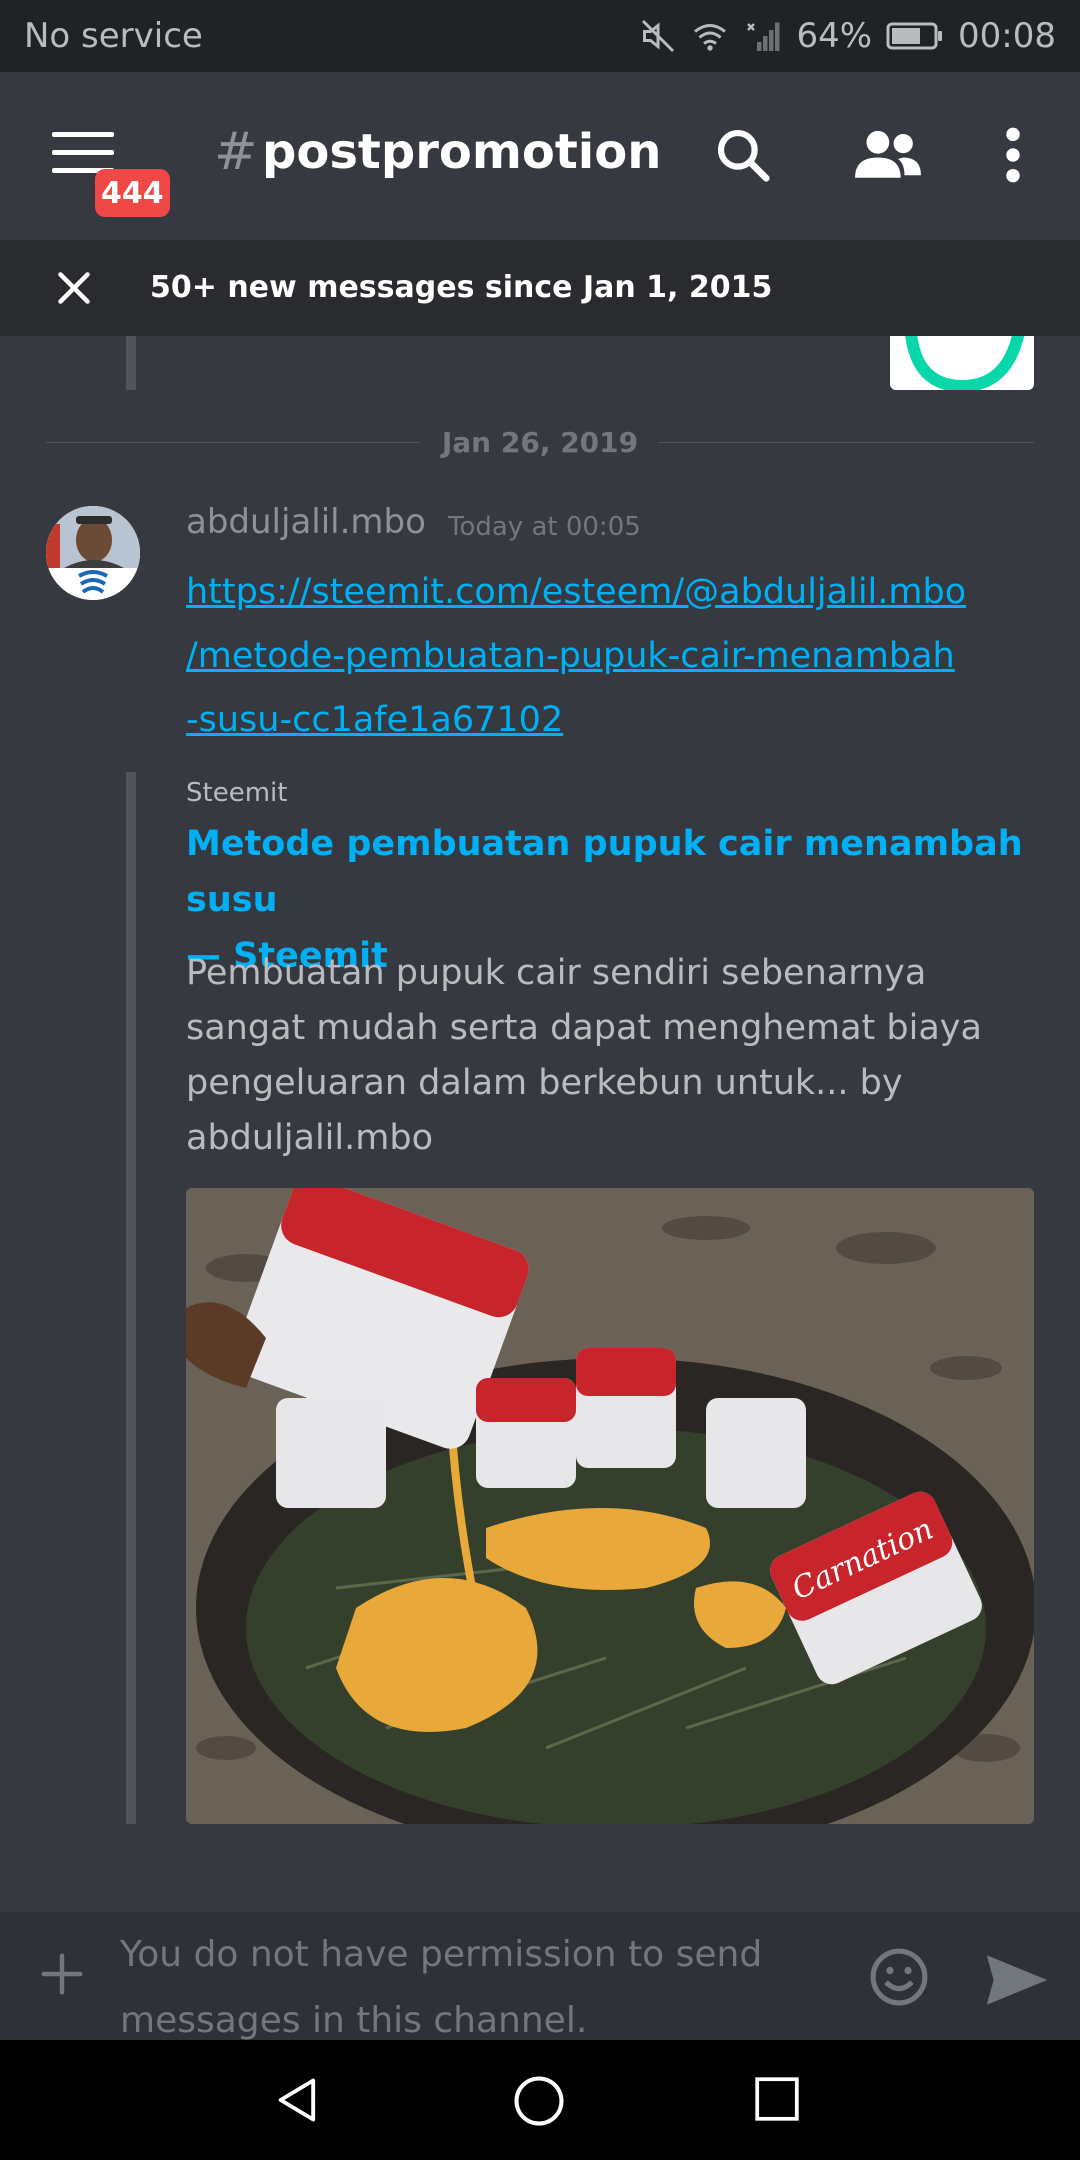  What do you see at coordinates (965, 363) in the screenshot?
I see `steemit-logo-icon` at bounding box center [965, 363].